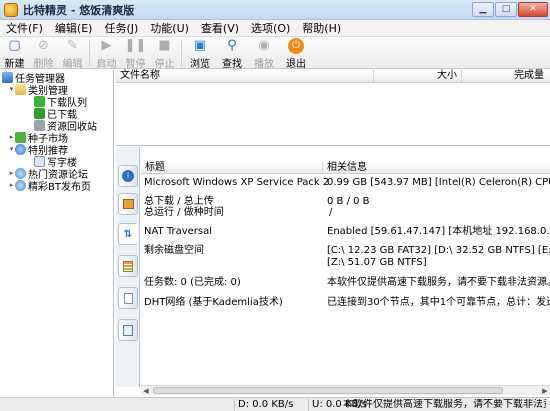  What do you see at coordinates (164, 45) in the screenshot?
I see `stop-icon: ■` at bounding box center [164, 45].